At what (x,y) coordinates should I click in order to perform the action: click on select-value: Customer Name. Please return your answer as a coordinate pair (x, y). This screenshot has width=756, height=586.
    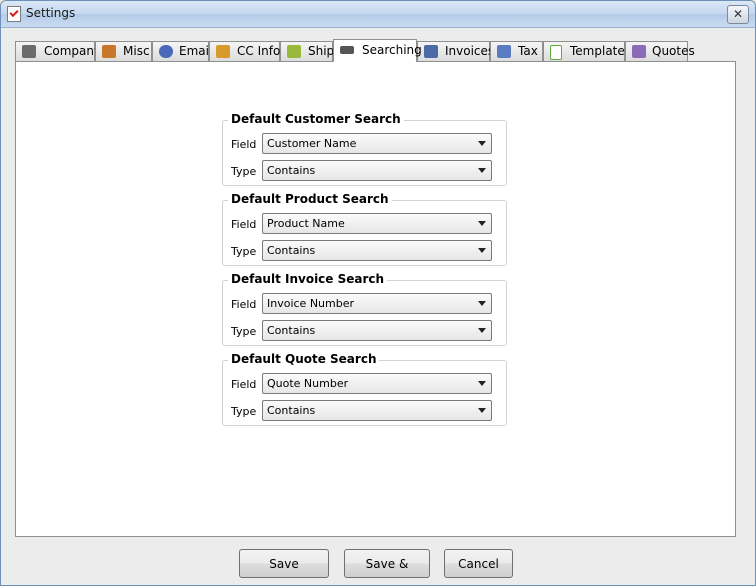
    Looking at the image, I should click on (312, 143).